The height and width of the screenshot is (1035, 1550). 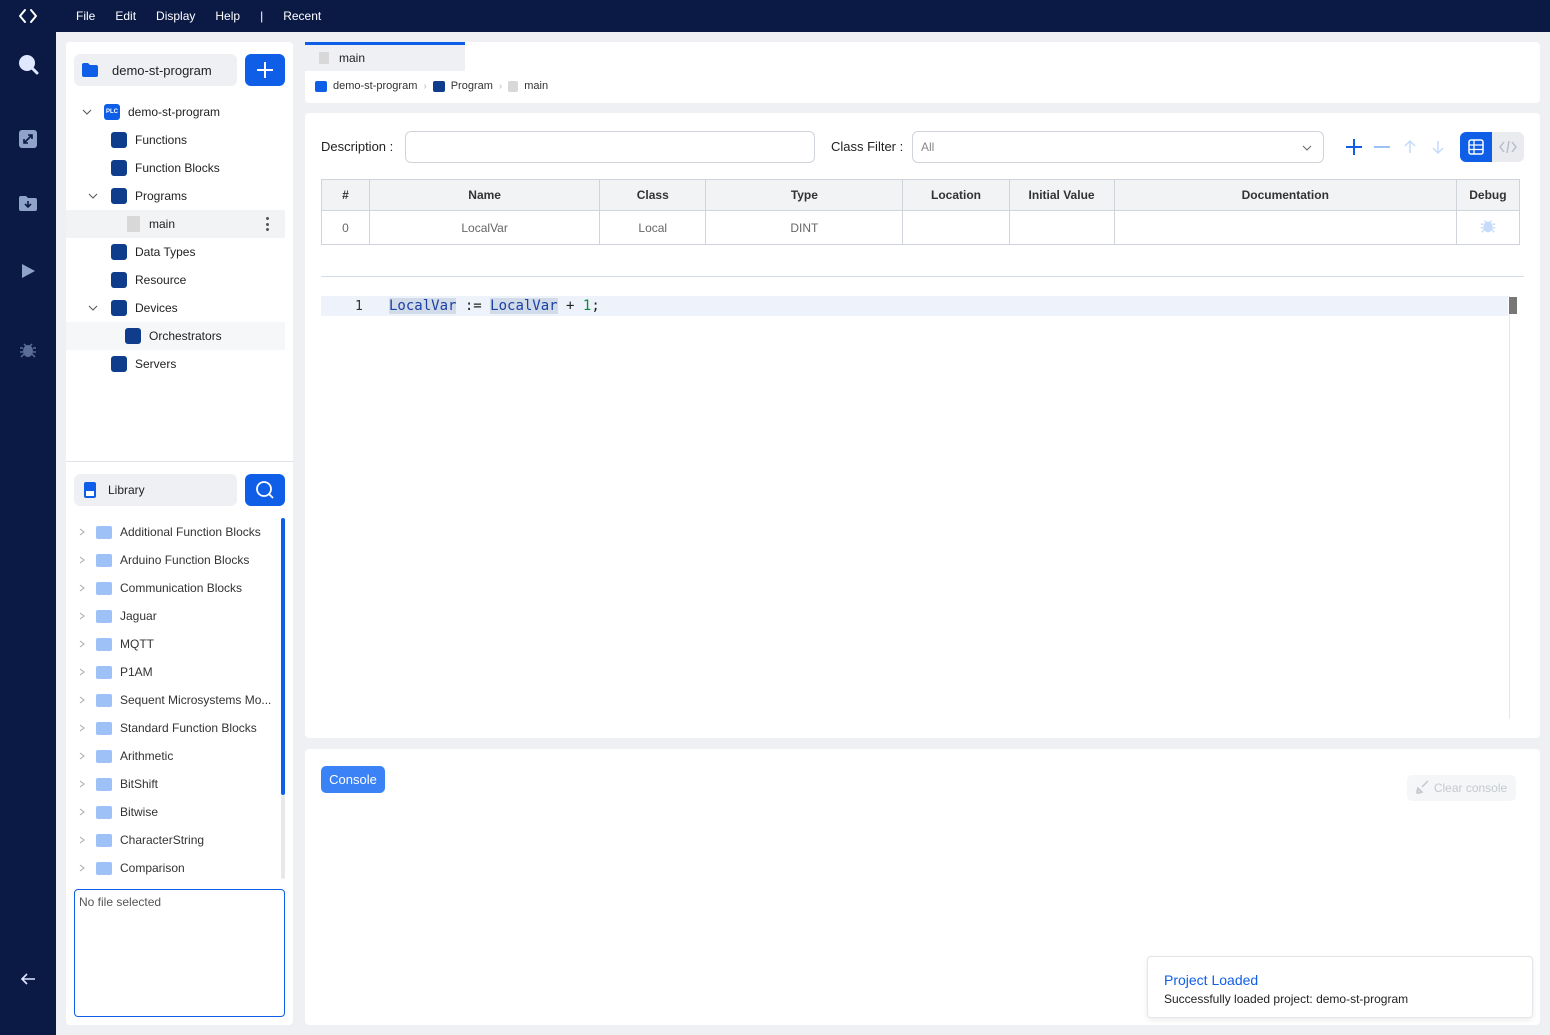 What do you see at coordinates (125, 756) in the screenshot?
I see `library-item: Arithmetic` at bounding box center [125, 756].